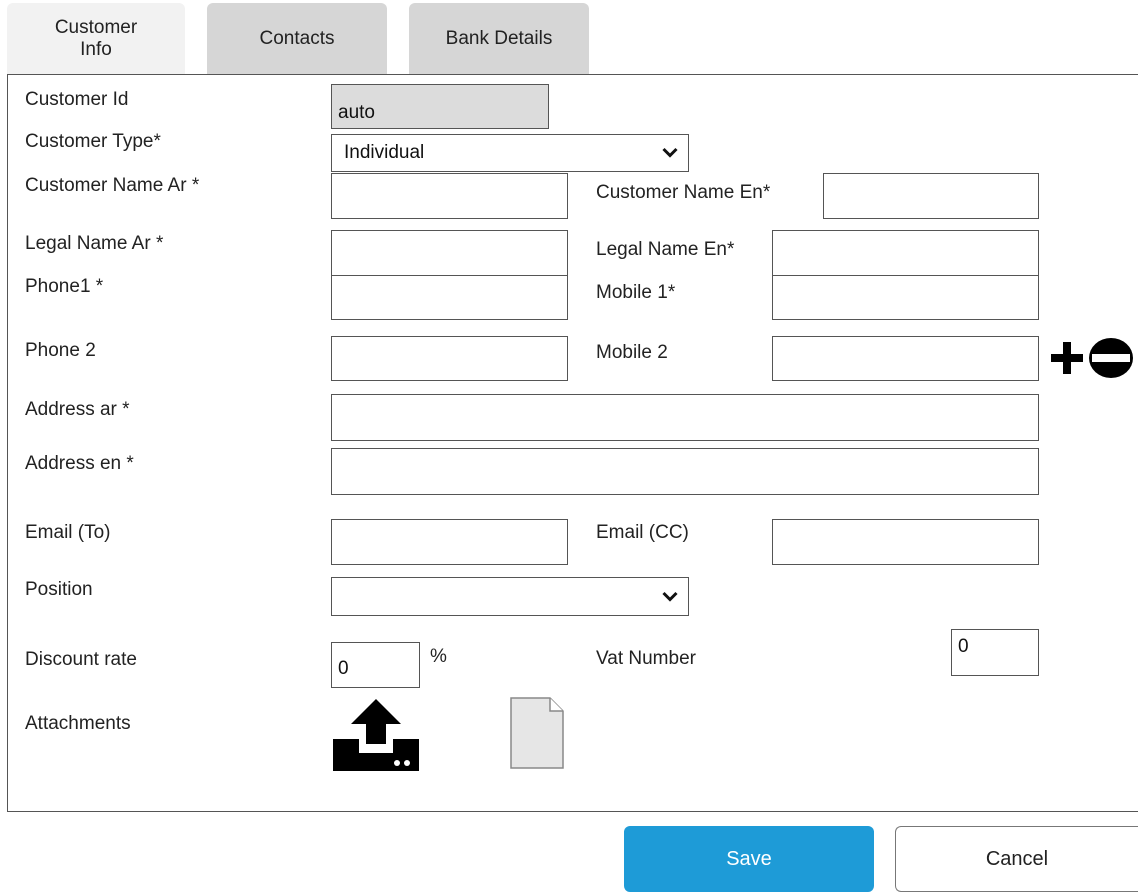 The height and width of the screenshot is (892, 1138). I want to click on tab-customer-info: Customer Info, so click(96, 39).